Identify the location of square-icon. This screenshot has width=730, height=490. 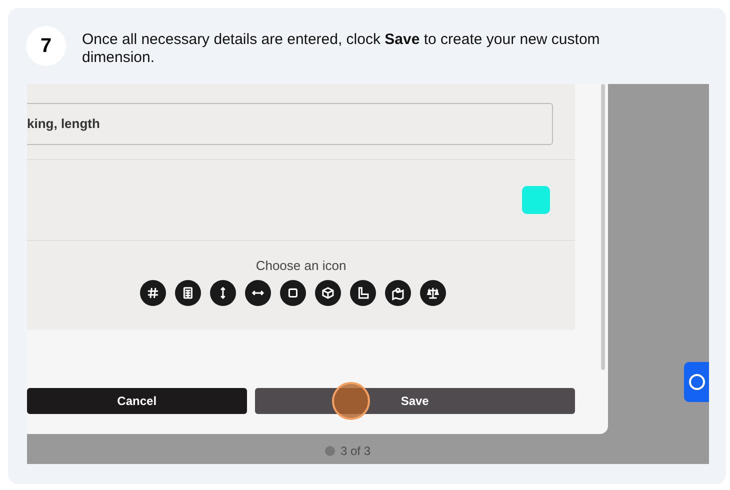
(293, 293).